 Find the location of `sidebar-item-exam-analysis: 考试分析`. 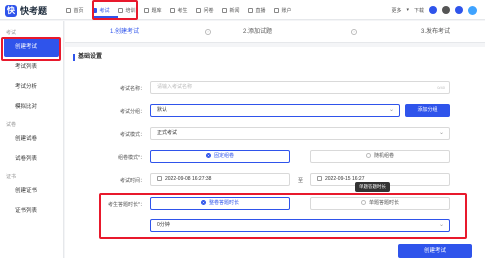

sidebar-item-exam-analysis: 考试分析 is located at coordinates (31, 87).